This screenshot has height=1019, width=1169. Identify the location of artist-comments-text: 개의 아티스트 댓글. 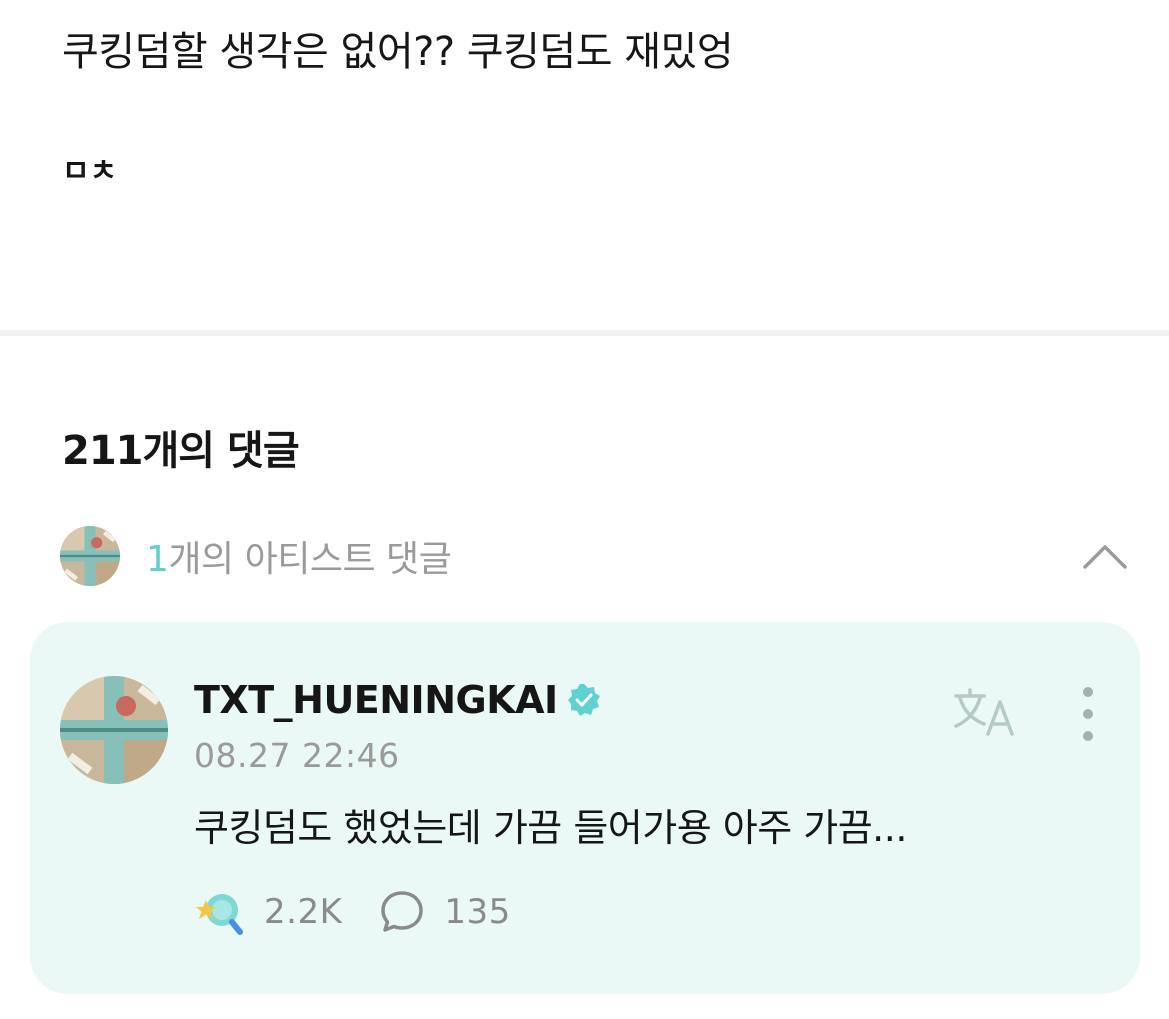
(310, 559).